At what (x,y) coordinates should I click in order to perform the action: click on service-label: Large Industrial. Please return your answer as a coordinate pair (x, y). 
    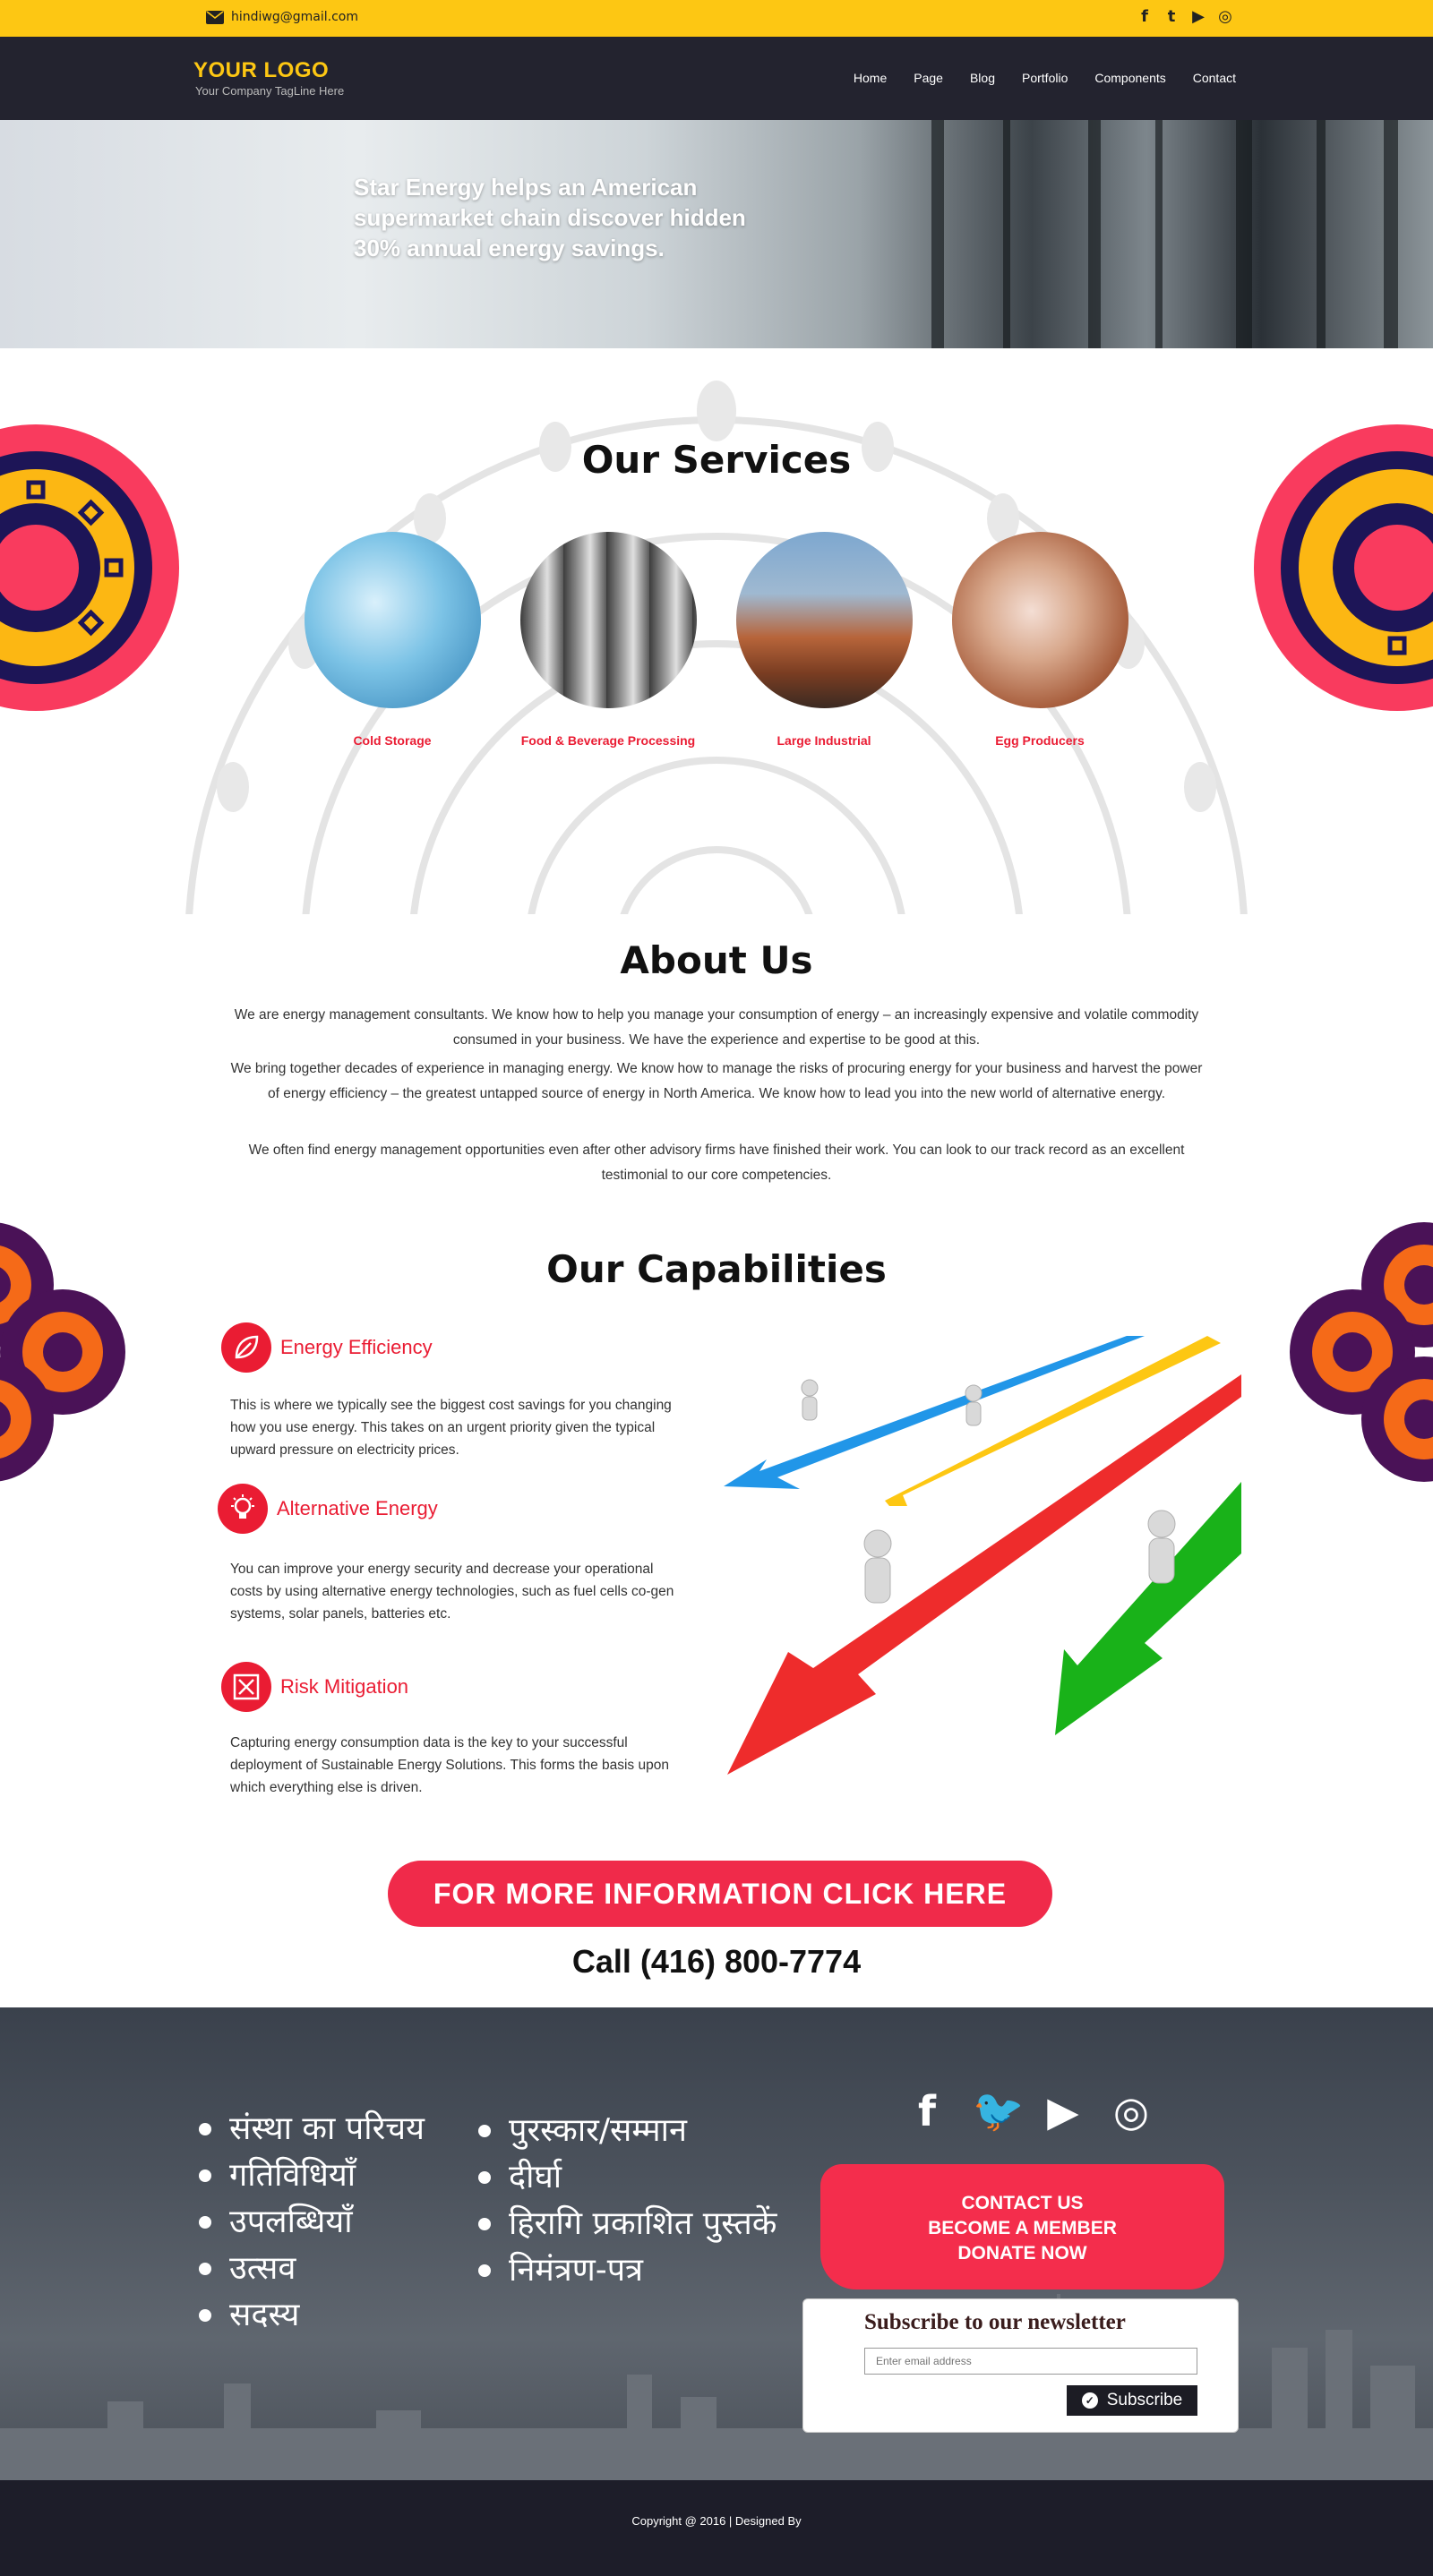
    Looking at the image, I should click on (824, 741).